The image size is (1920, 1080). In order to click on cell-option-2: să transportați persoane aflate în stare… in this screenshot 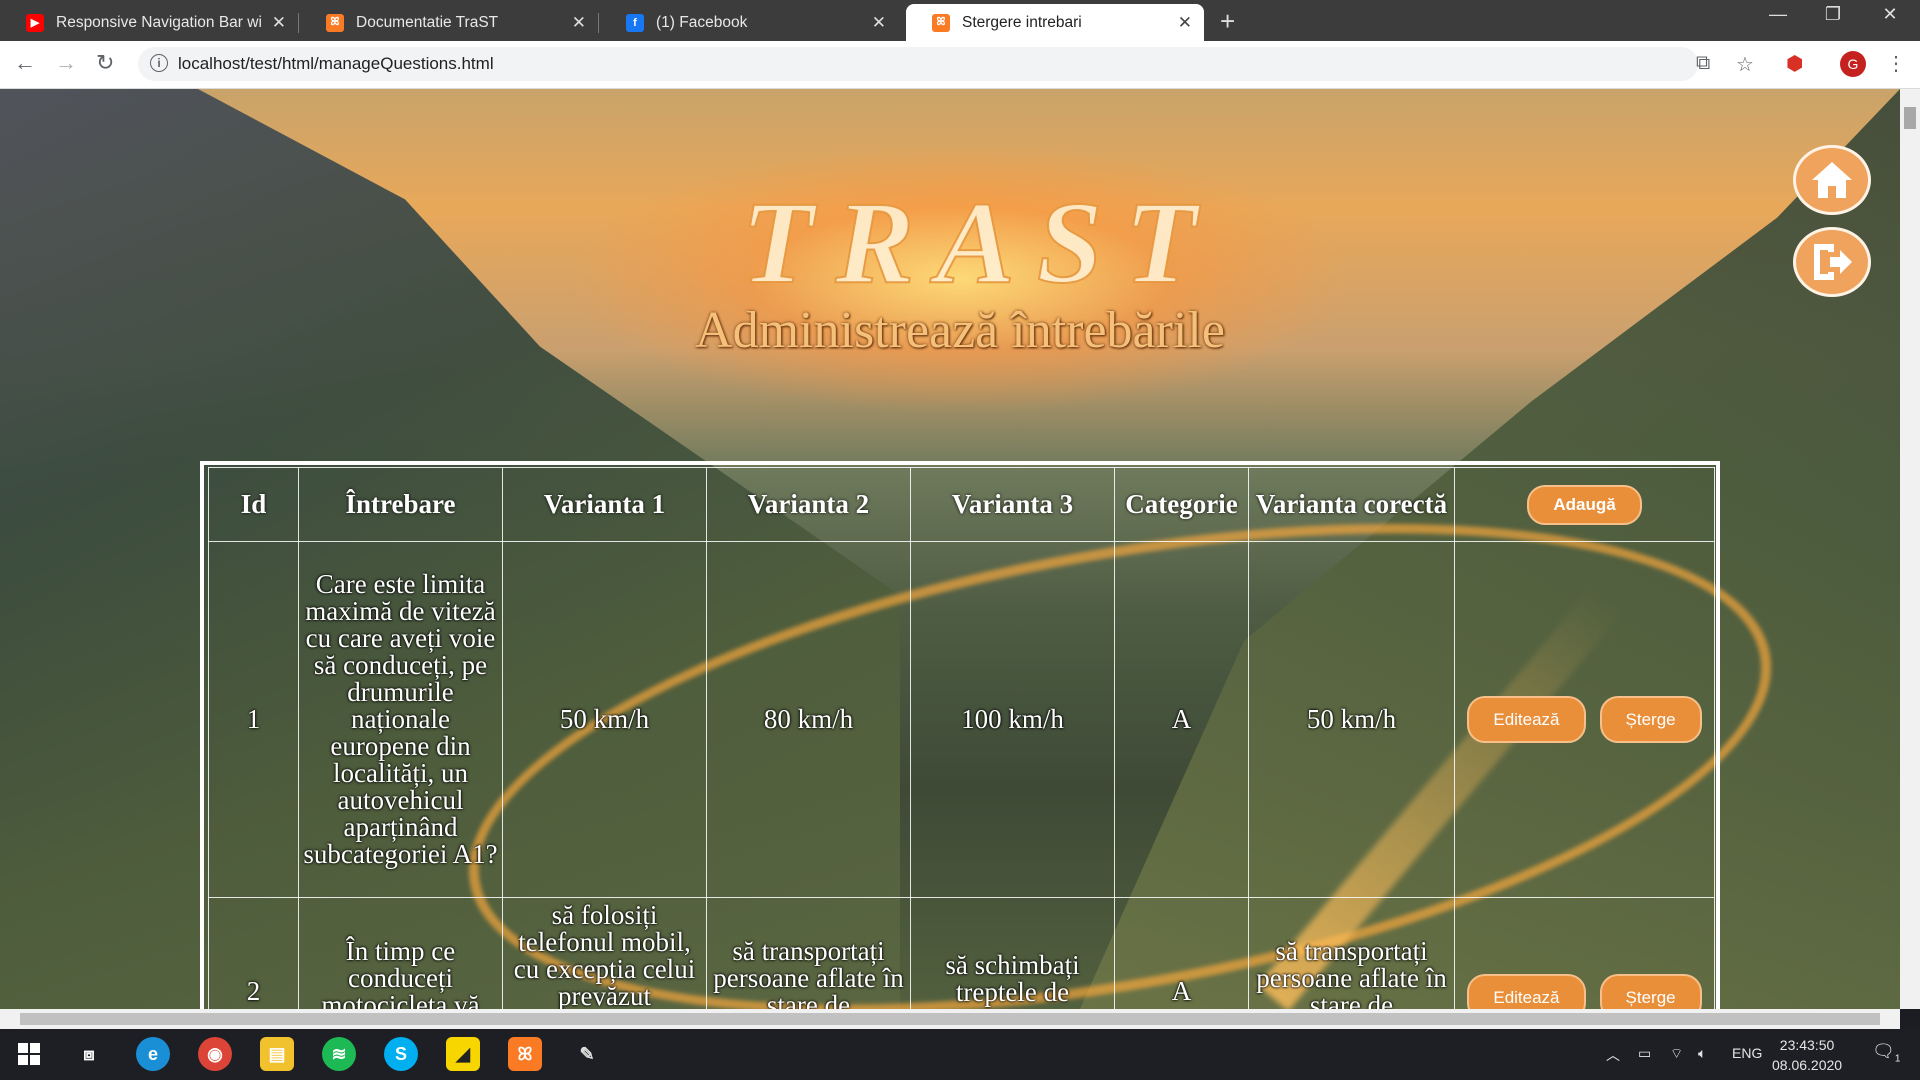, I will do `click(808, 953)`.